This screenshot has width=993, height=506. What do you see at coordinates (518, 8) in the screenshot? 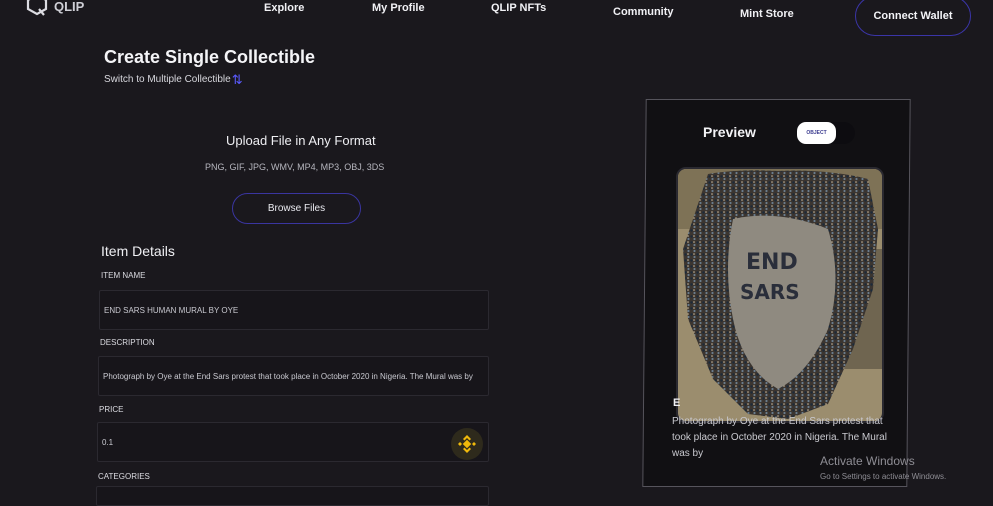
I see `nav-qlip-nfts: QLIP NFTs` at bounding box center [518, 8].